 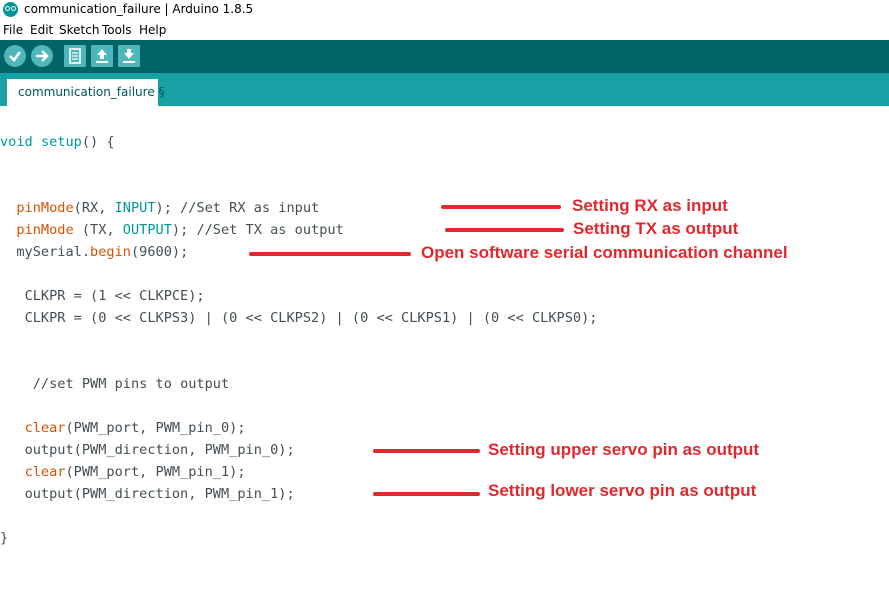 I want to click on code-text: output(PWM_direction, PWM_pin_0);, so click(x=159, y=450).